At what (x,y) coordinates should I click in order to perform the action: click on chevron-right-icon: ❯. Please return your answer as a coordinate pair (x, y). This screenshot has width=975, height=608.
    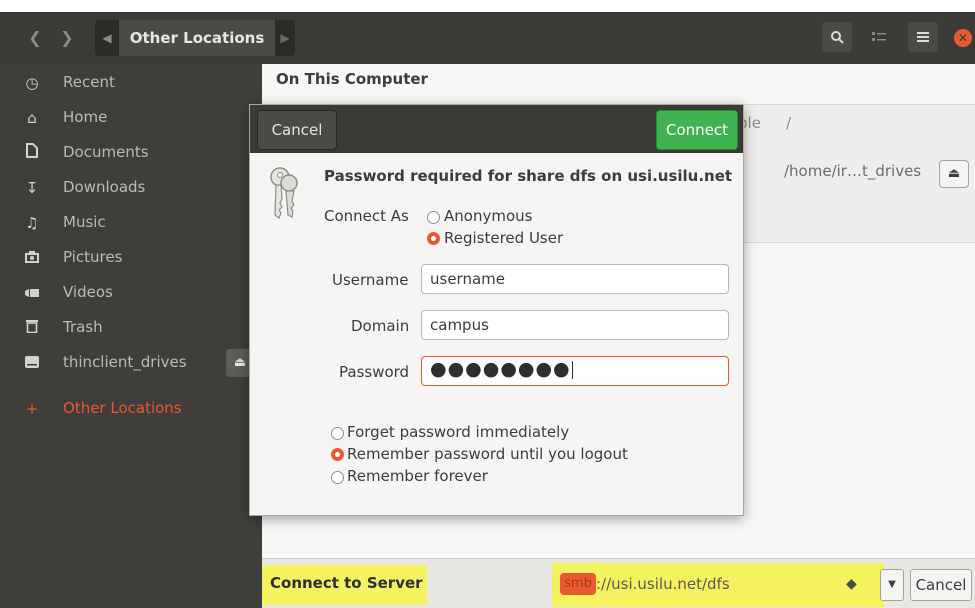
    Looking at the image, I should click on (67, 37).